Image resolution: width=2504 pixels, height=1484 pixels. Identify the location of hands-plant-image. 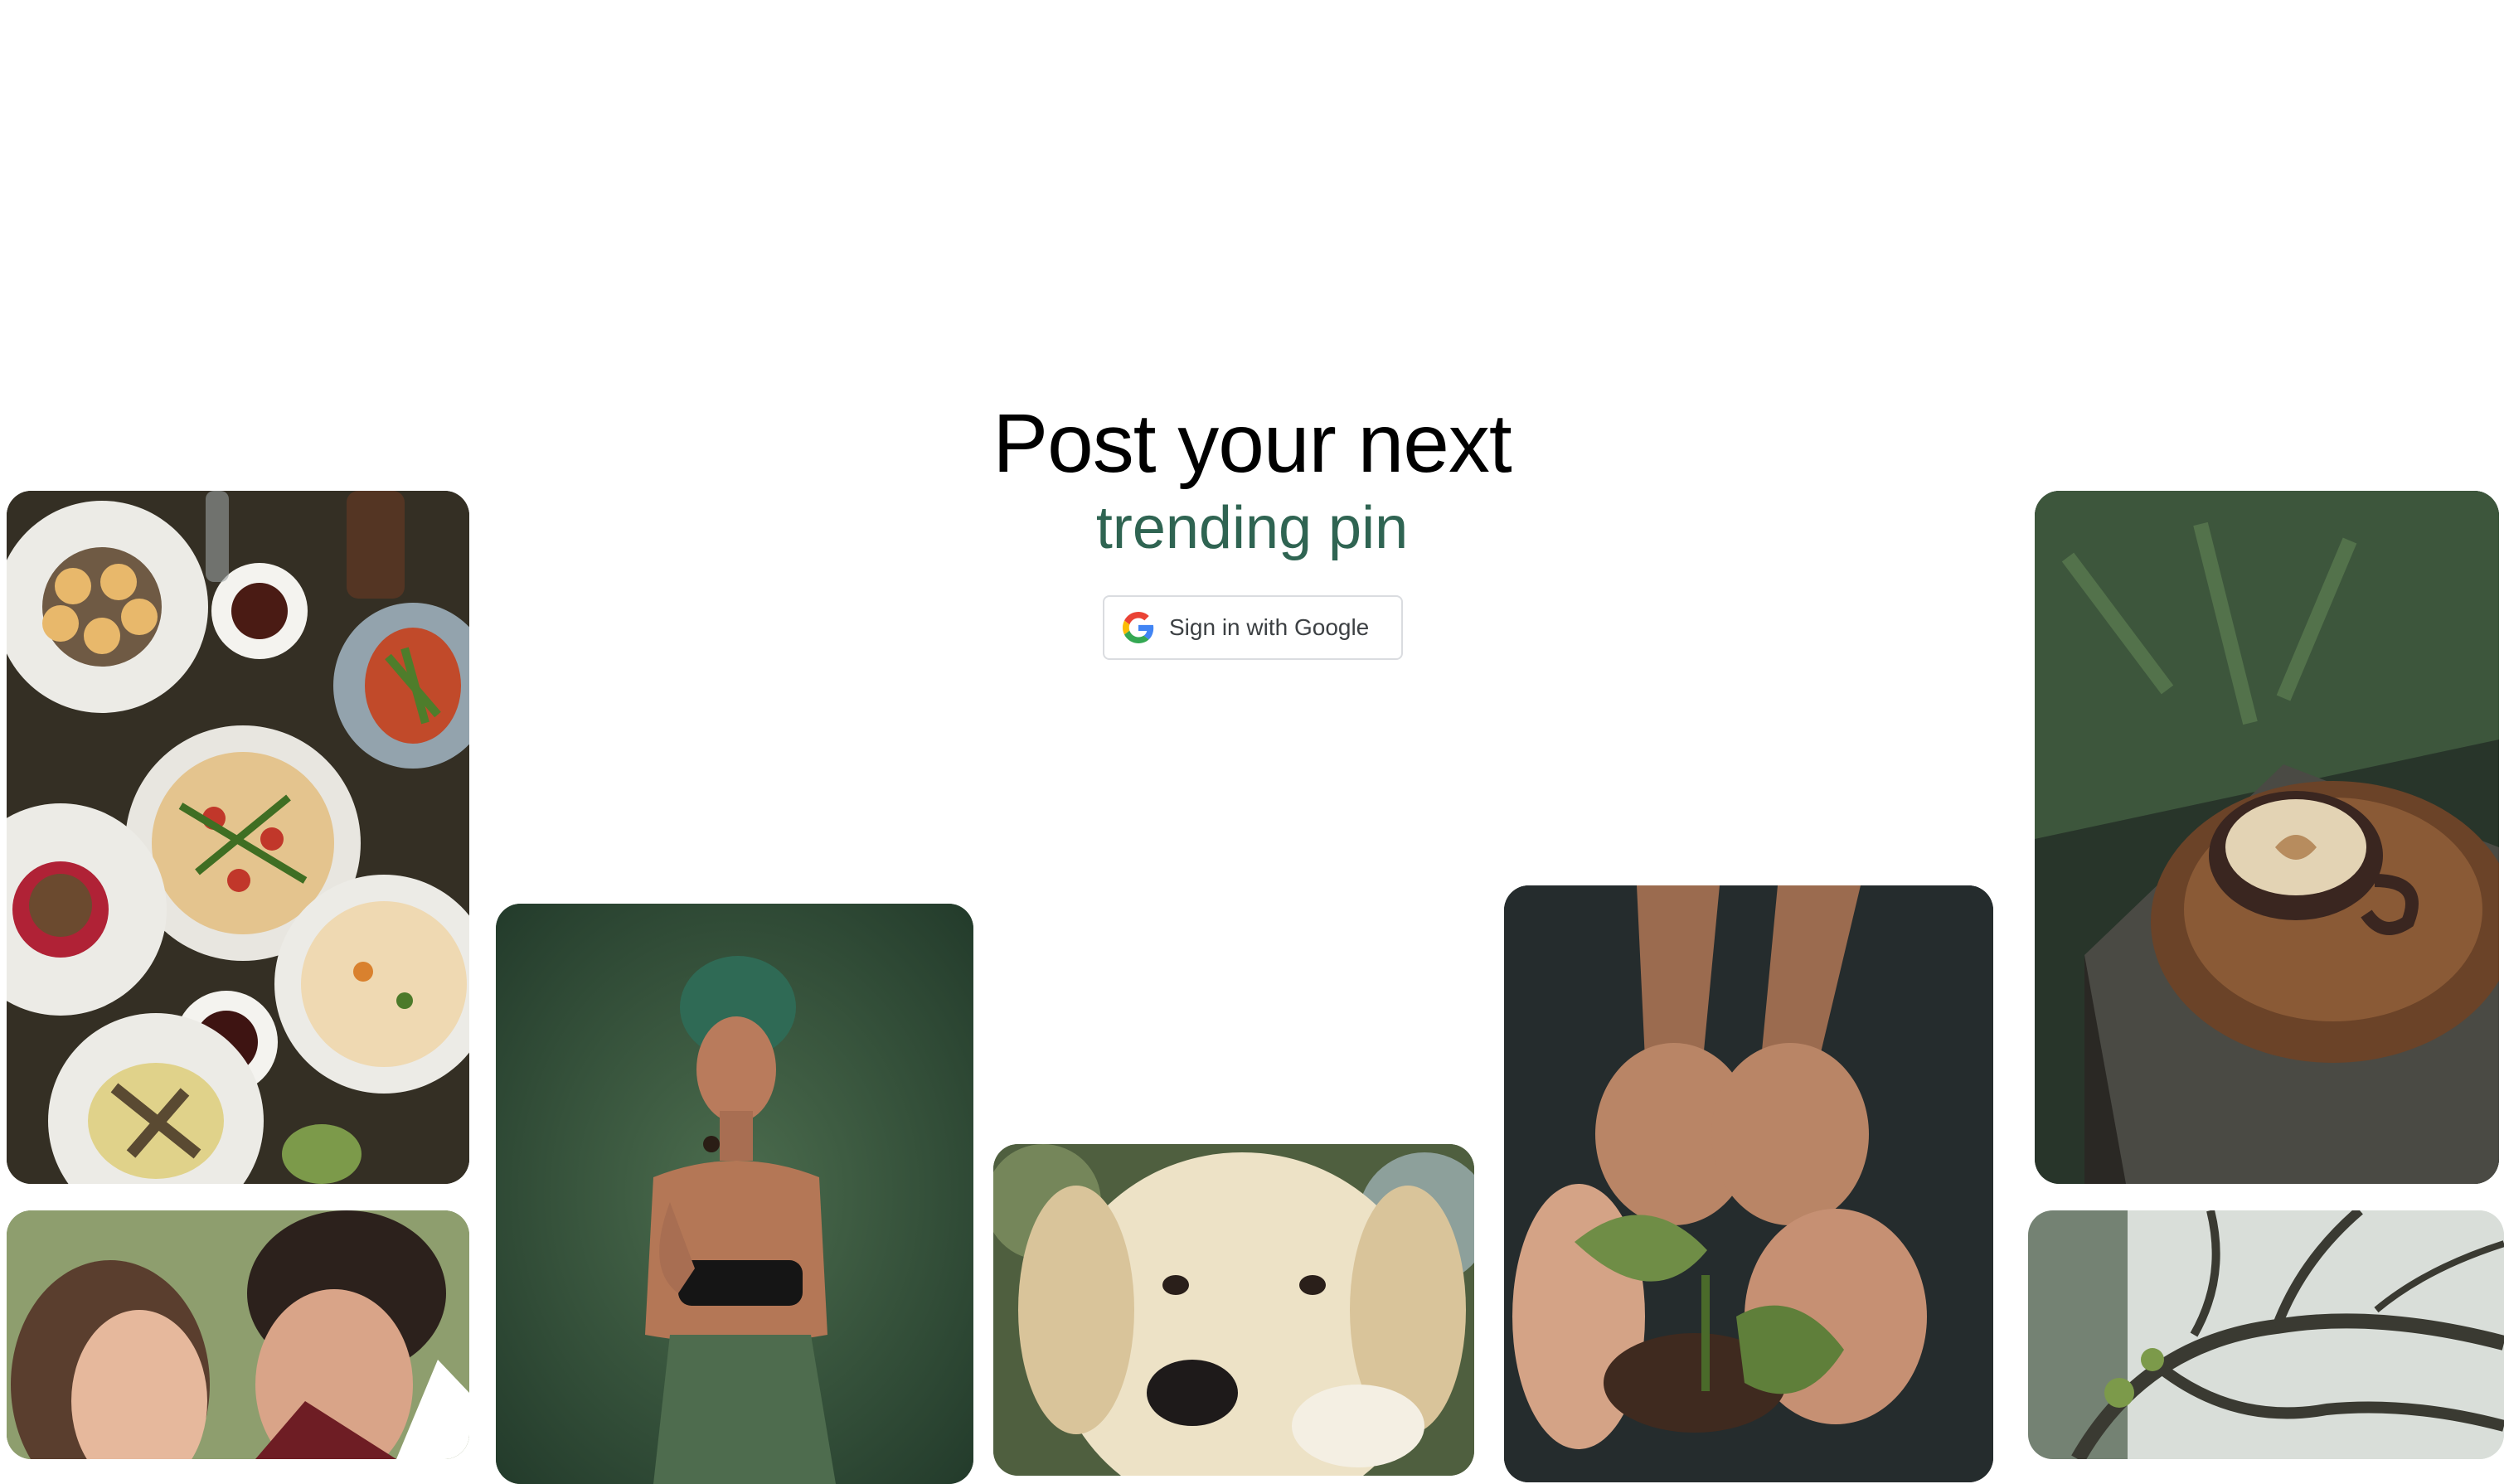
(1748, 1184).